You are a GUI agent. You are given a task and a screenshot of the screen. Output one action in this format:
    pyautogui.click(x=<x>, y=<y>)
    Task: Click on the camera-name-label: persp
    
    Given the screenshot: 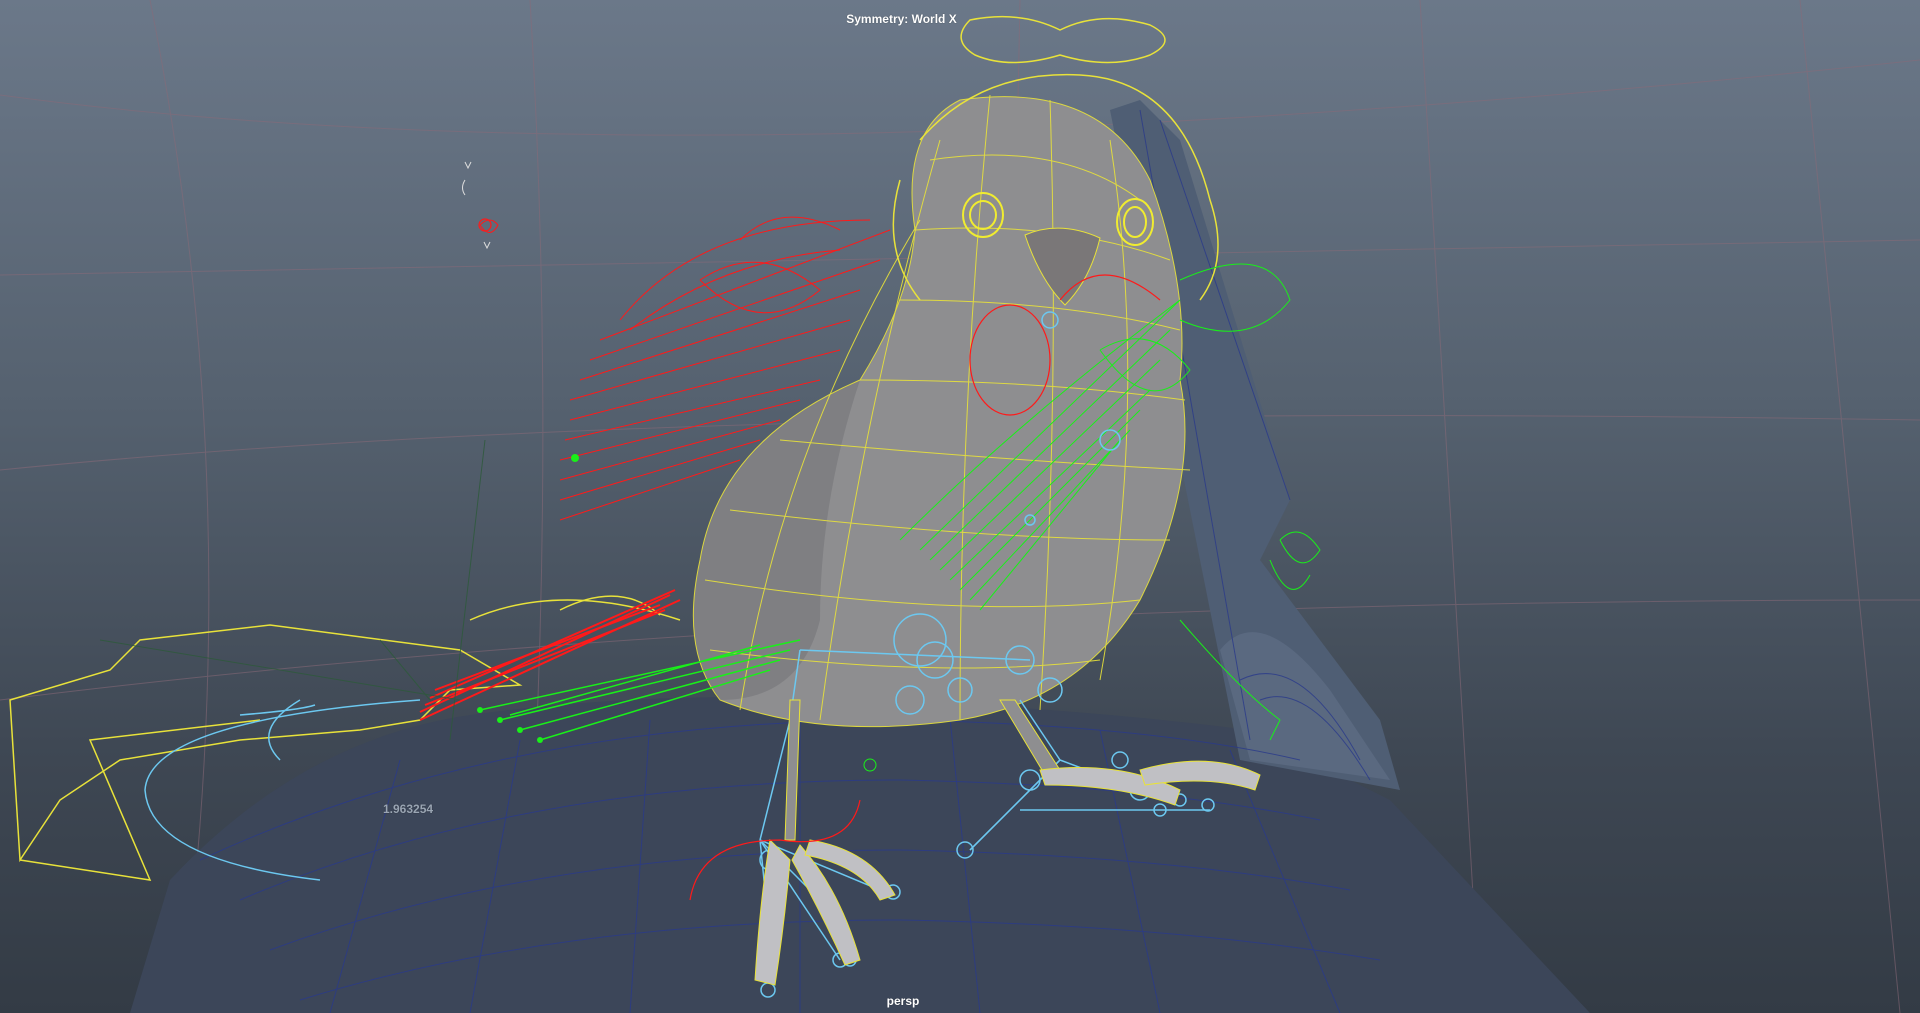 What is the action you would take?
    pyautogui.click(x=903, y=1001)
    